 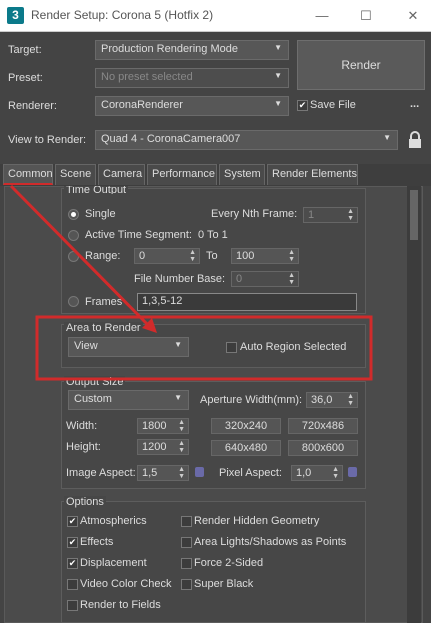 I want to click on annotation-highlight-box, so click(x=204, y=348).